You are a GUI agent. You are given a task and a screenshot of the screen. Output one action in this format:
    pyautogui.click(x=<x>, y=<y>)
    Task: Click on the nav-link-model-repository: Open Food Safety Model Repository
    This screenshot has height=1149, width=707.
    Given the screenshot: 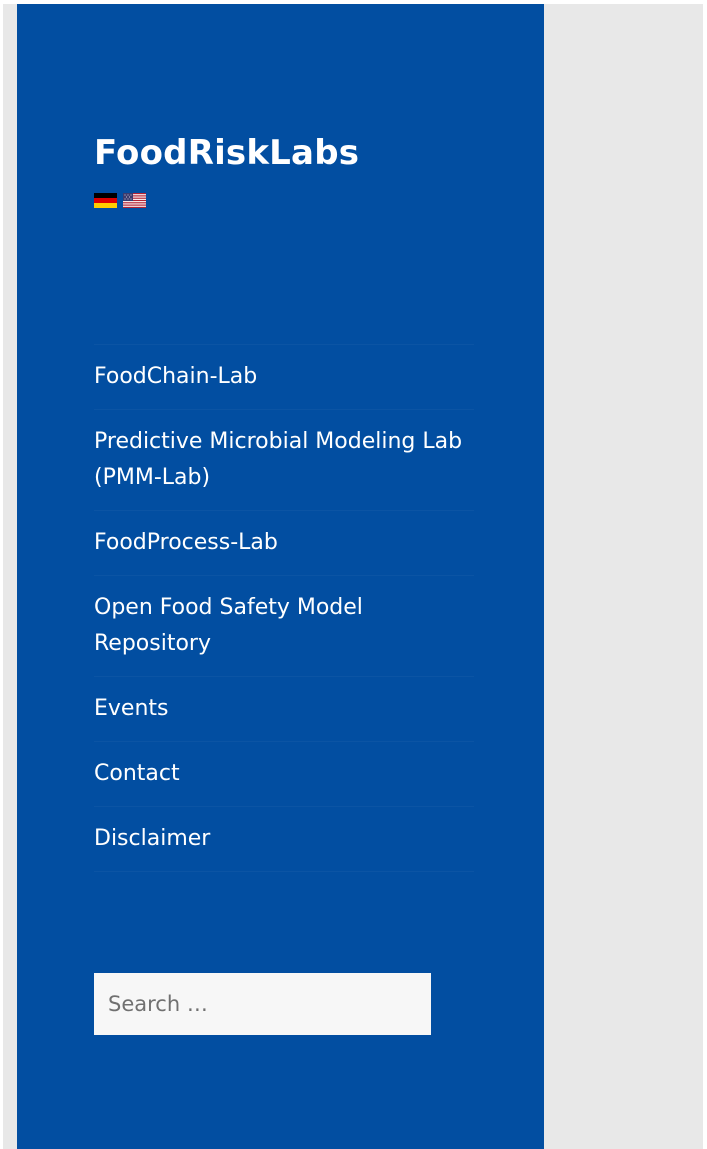 What is the action you would take?
    pyautogui.click(x=284, y=626)
    